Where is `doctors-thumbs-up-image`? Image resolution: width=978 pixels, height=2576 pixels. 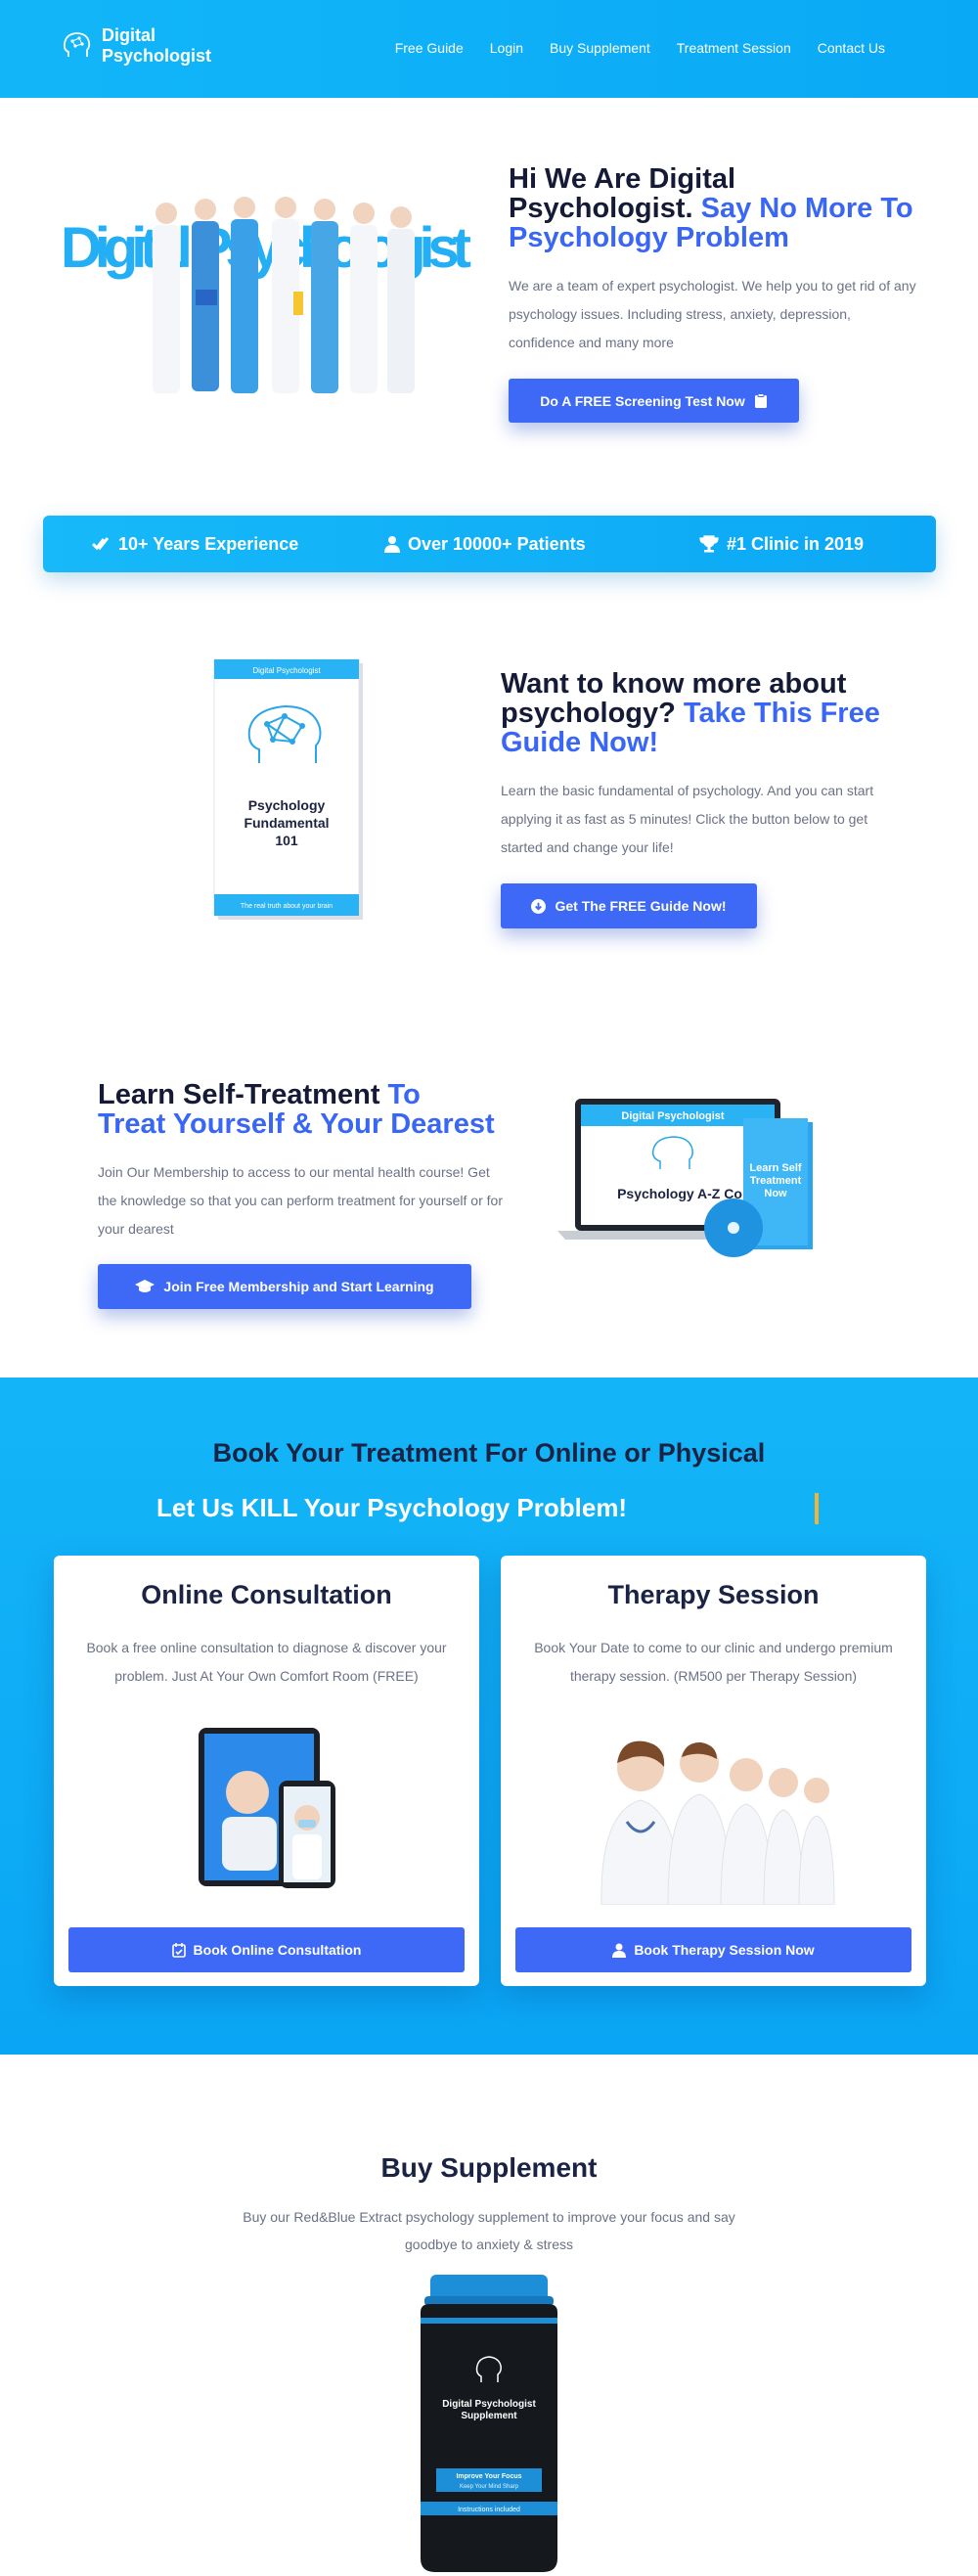 doctors-thumbs-up-image is located at coordinates (717, 1822).